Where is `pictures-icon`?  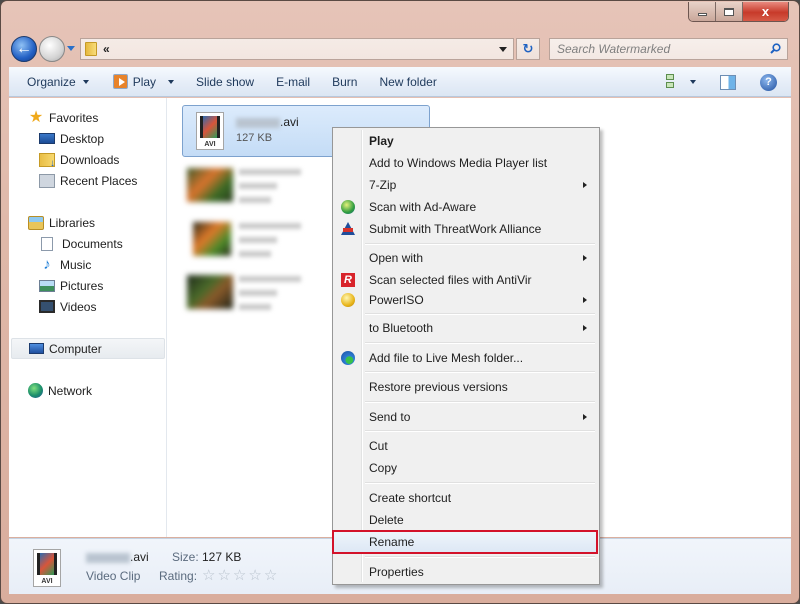 pictures-icon is located at coordinates (47, 285).